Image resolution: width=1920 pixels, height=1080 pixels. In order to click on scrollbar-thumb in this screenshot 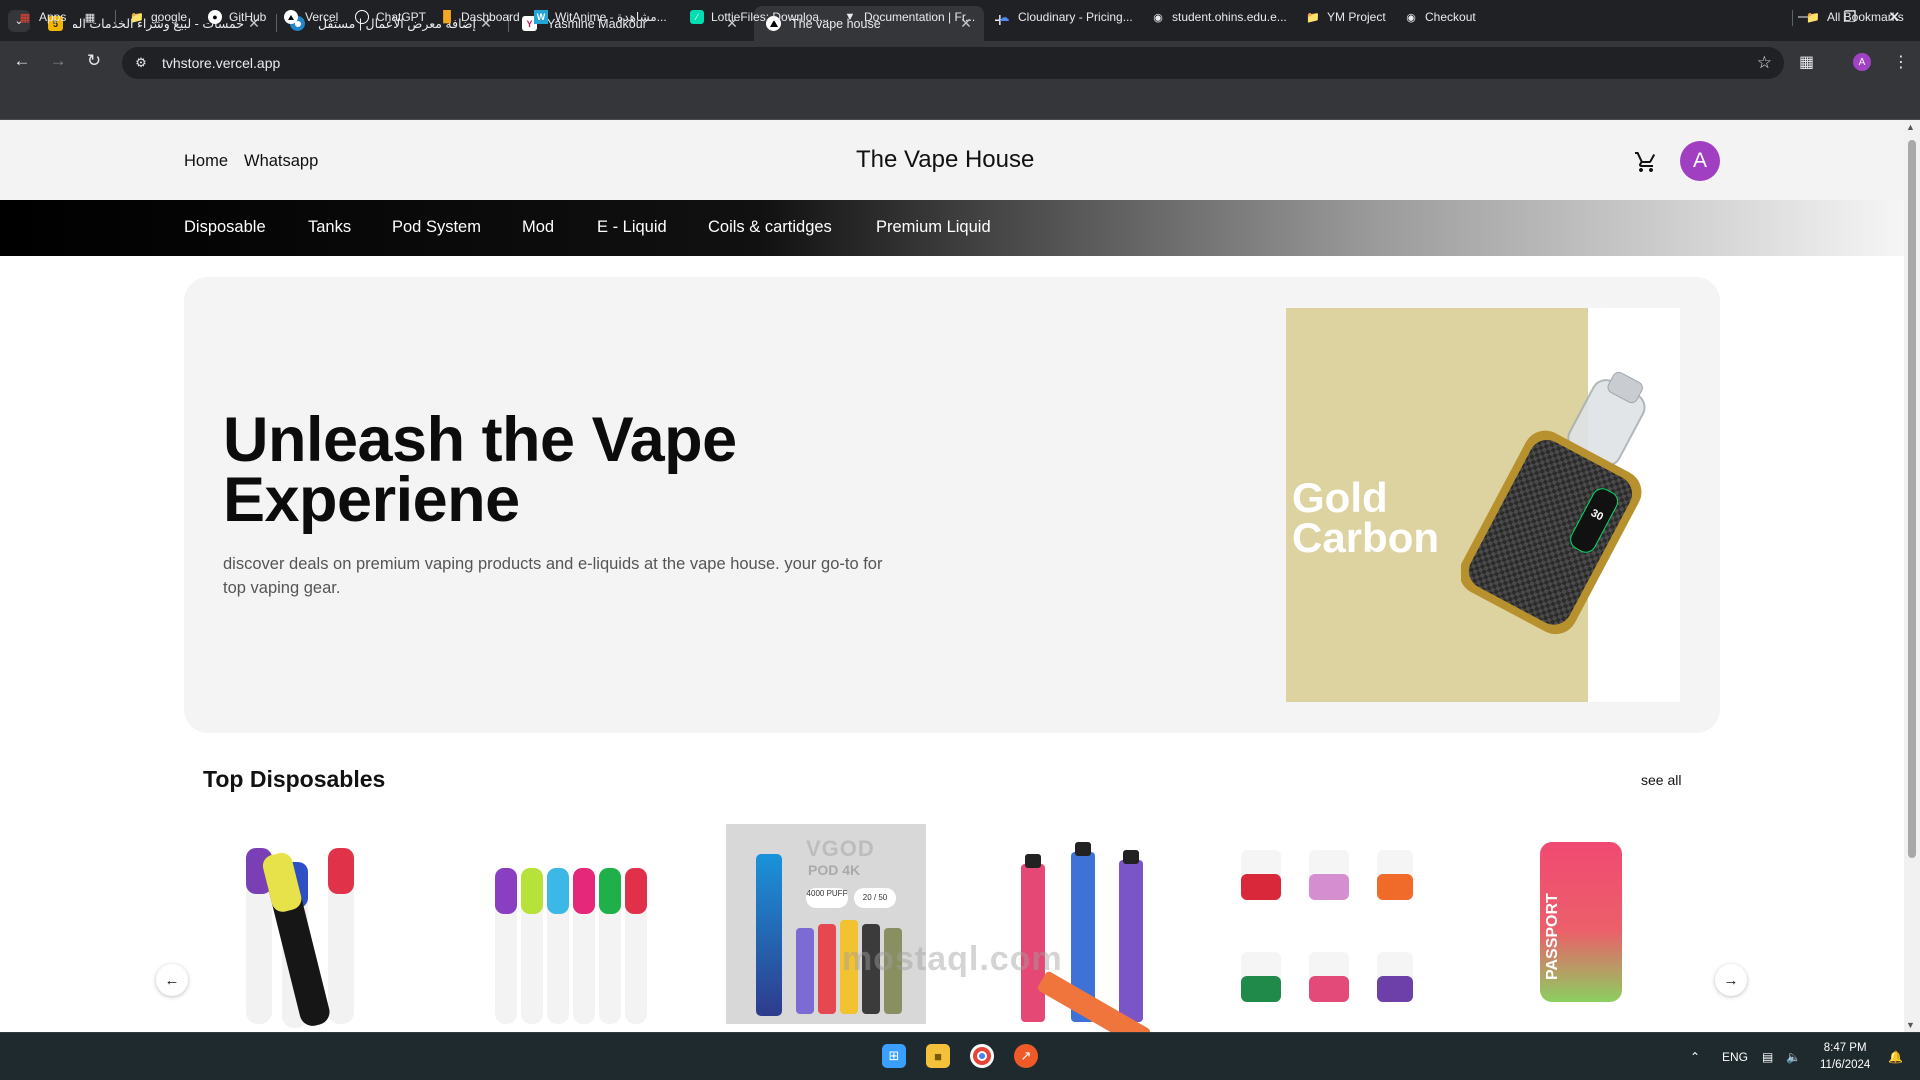, I will do `click(1912, 499)`.